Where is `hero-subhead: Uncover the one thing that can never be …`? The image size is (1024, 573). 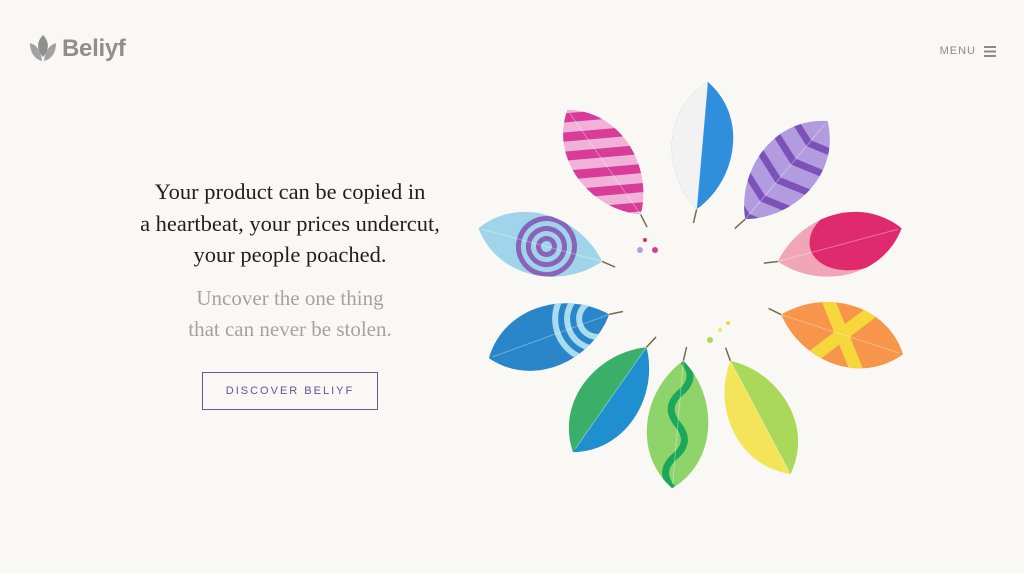 hero-subhead: Uncover the one thing that can never be … is located at coordinates (290, 314).